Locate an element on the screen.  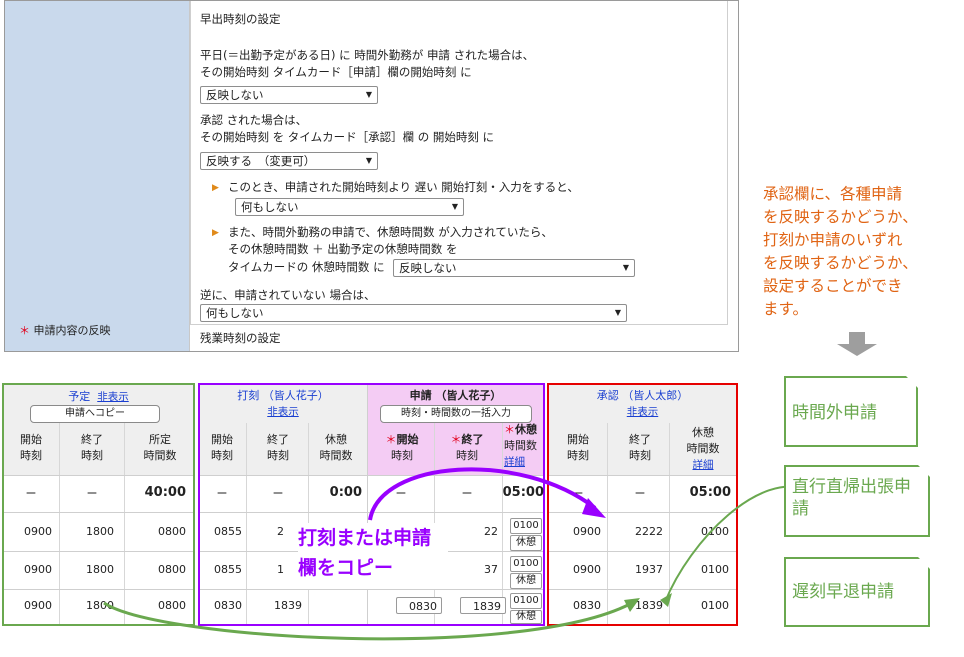
callout-late-early-application: 遅刻早退申請 is located at coordinates (857, 592).